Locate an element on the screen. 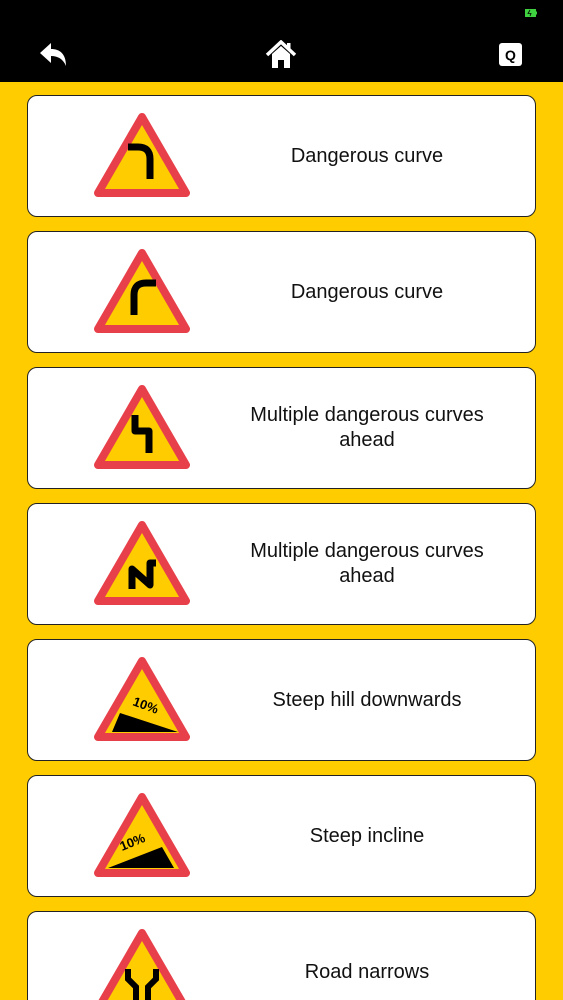 This screenshot has height=1000, width=563. curve-right-icon is located at coordinates (142, 155).